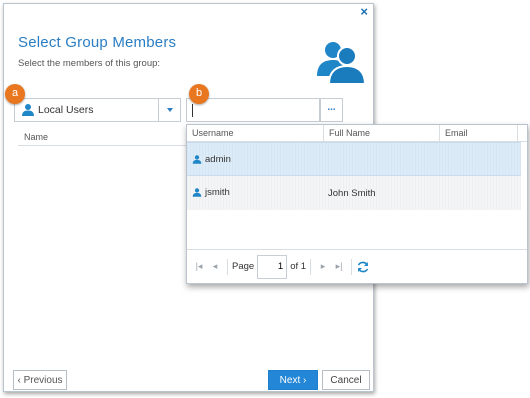  I want to click on cancel-button: Cancel, so click(346, 380).